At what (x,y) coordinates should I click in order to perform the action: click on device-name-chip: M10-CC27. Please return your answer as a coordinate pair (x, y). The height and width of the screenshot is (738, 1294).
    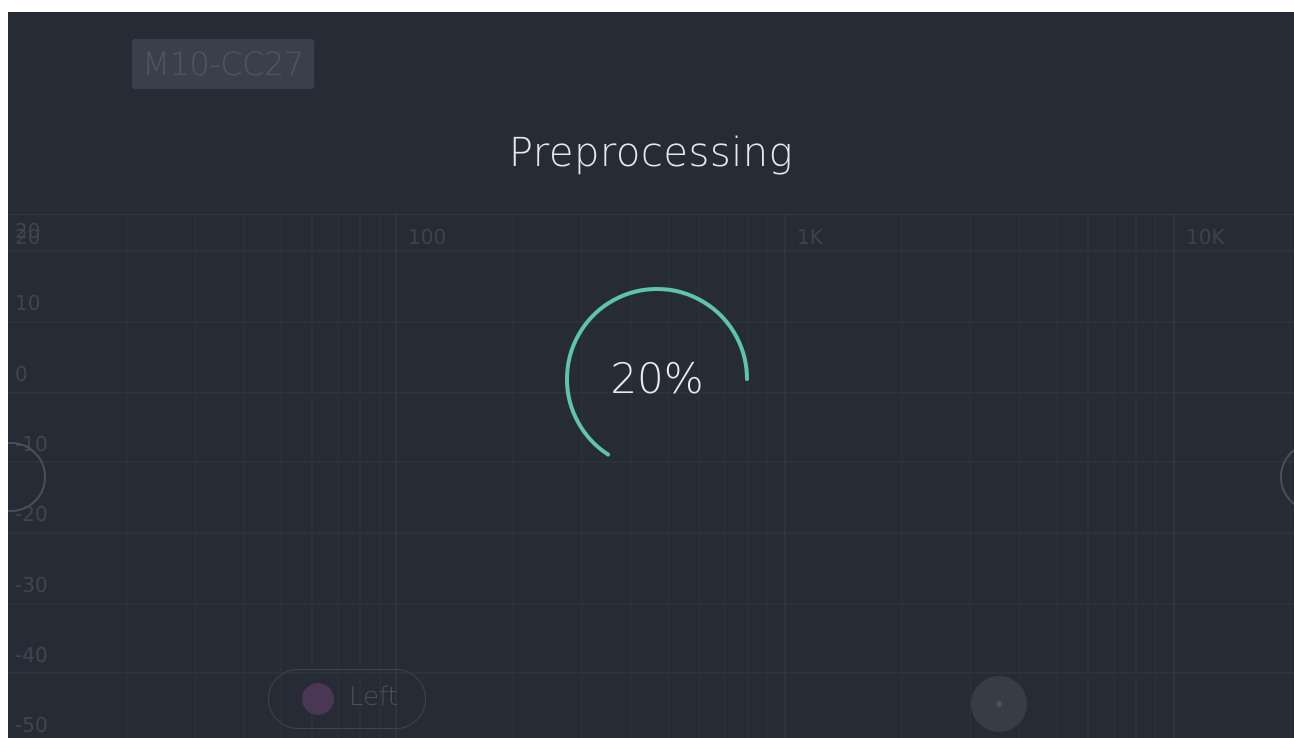
    Looking at the image, I should click on (223, 64).